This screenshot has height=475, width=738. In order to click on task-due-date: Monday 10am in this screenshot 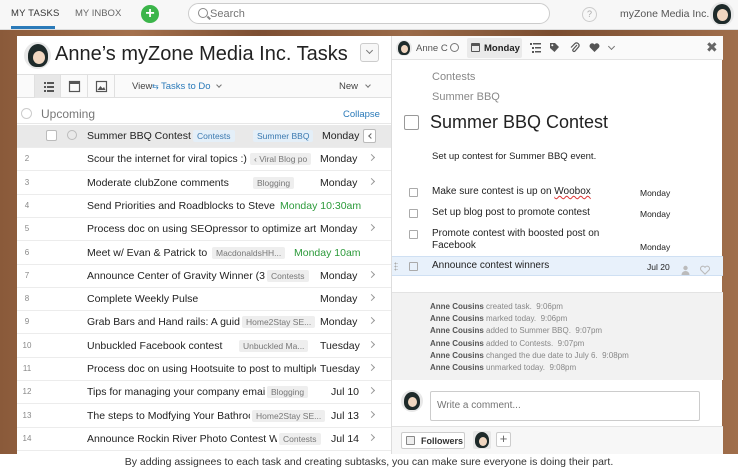, I will do `click(327, 253)`.